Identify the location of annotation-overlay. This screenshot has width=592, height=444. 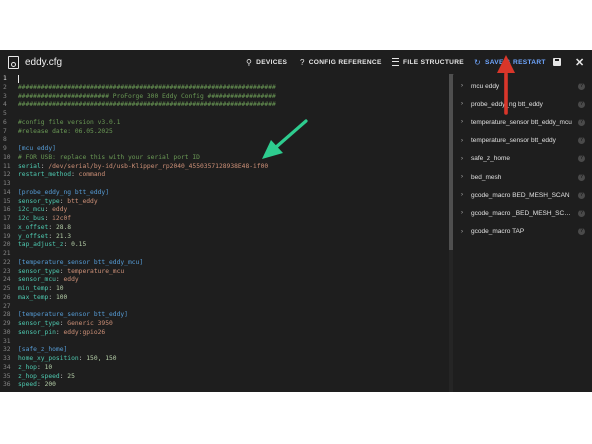
(388, 107).